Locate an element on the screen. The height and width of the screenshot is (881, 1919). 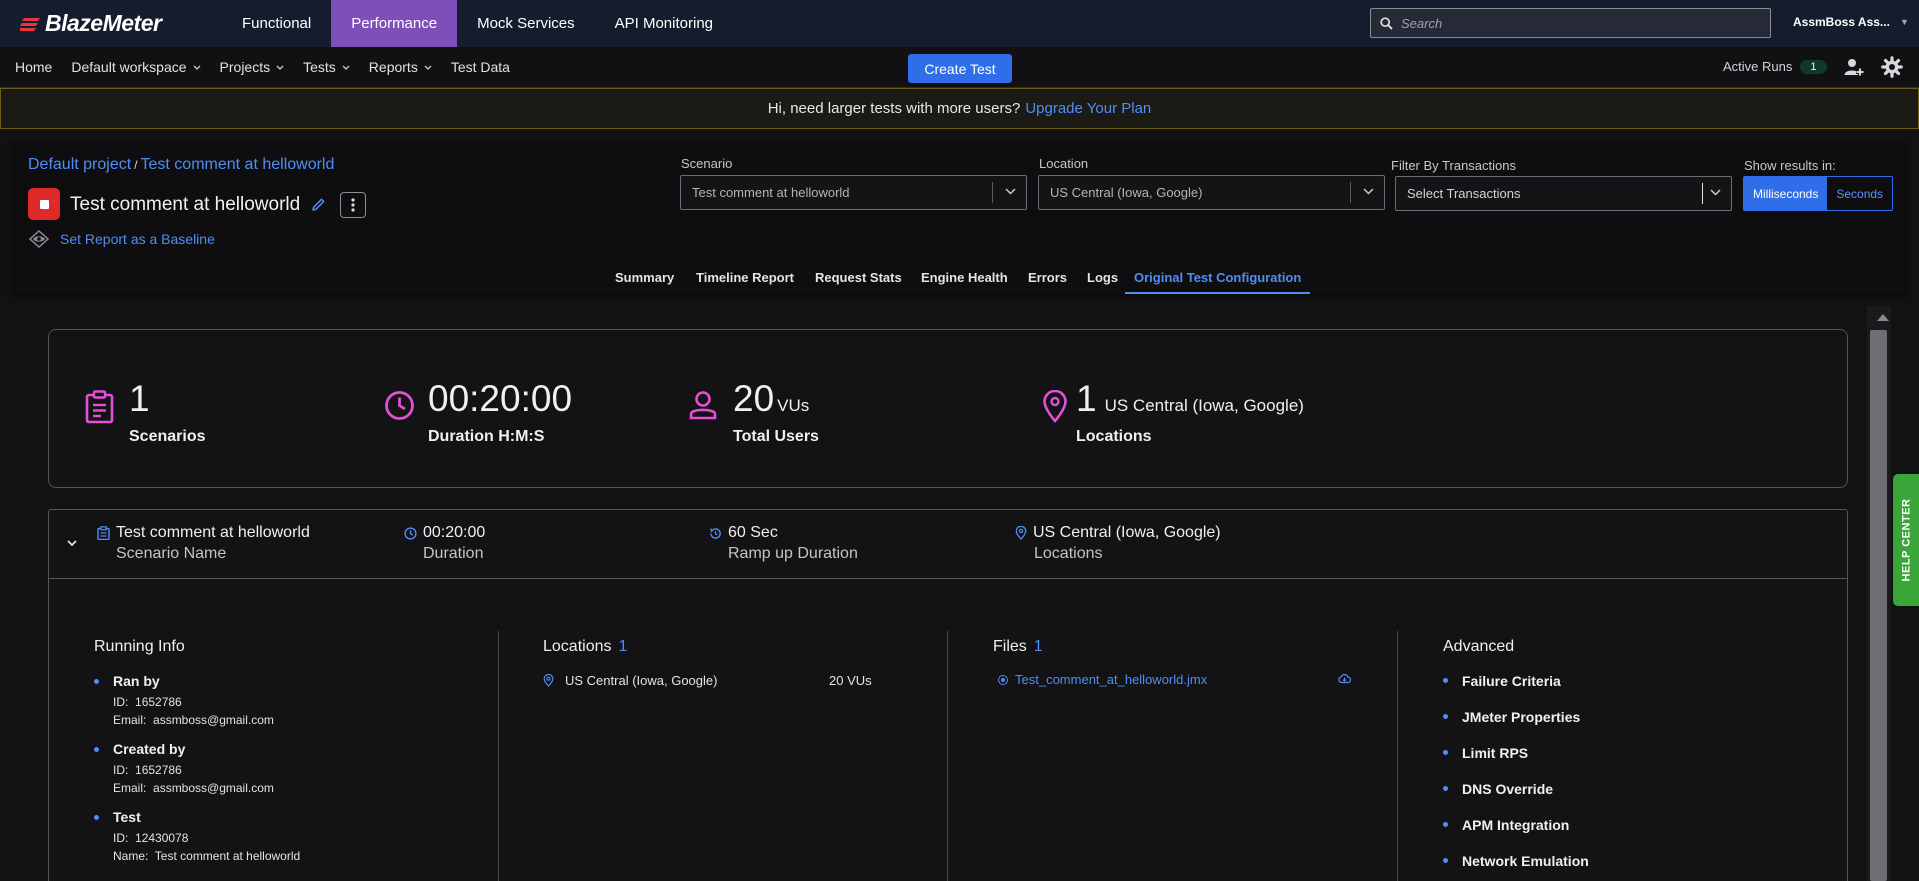
email-label: Email: is located at coordinates (130, 720).